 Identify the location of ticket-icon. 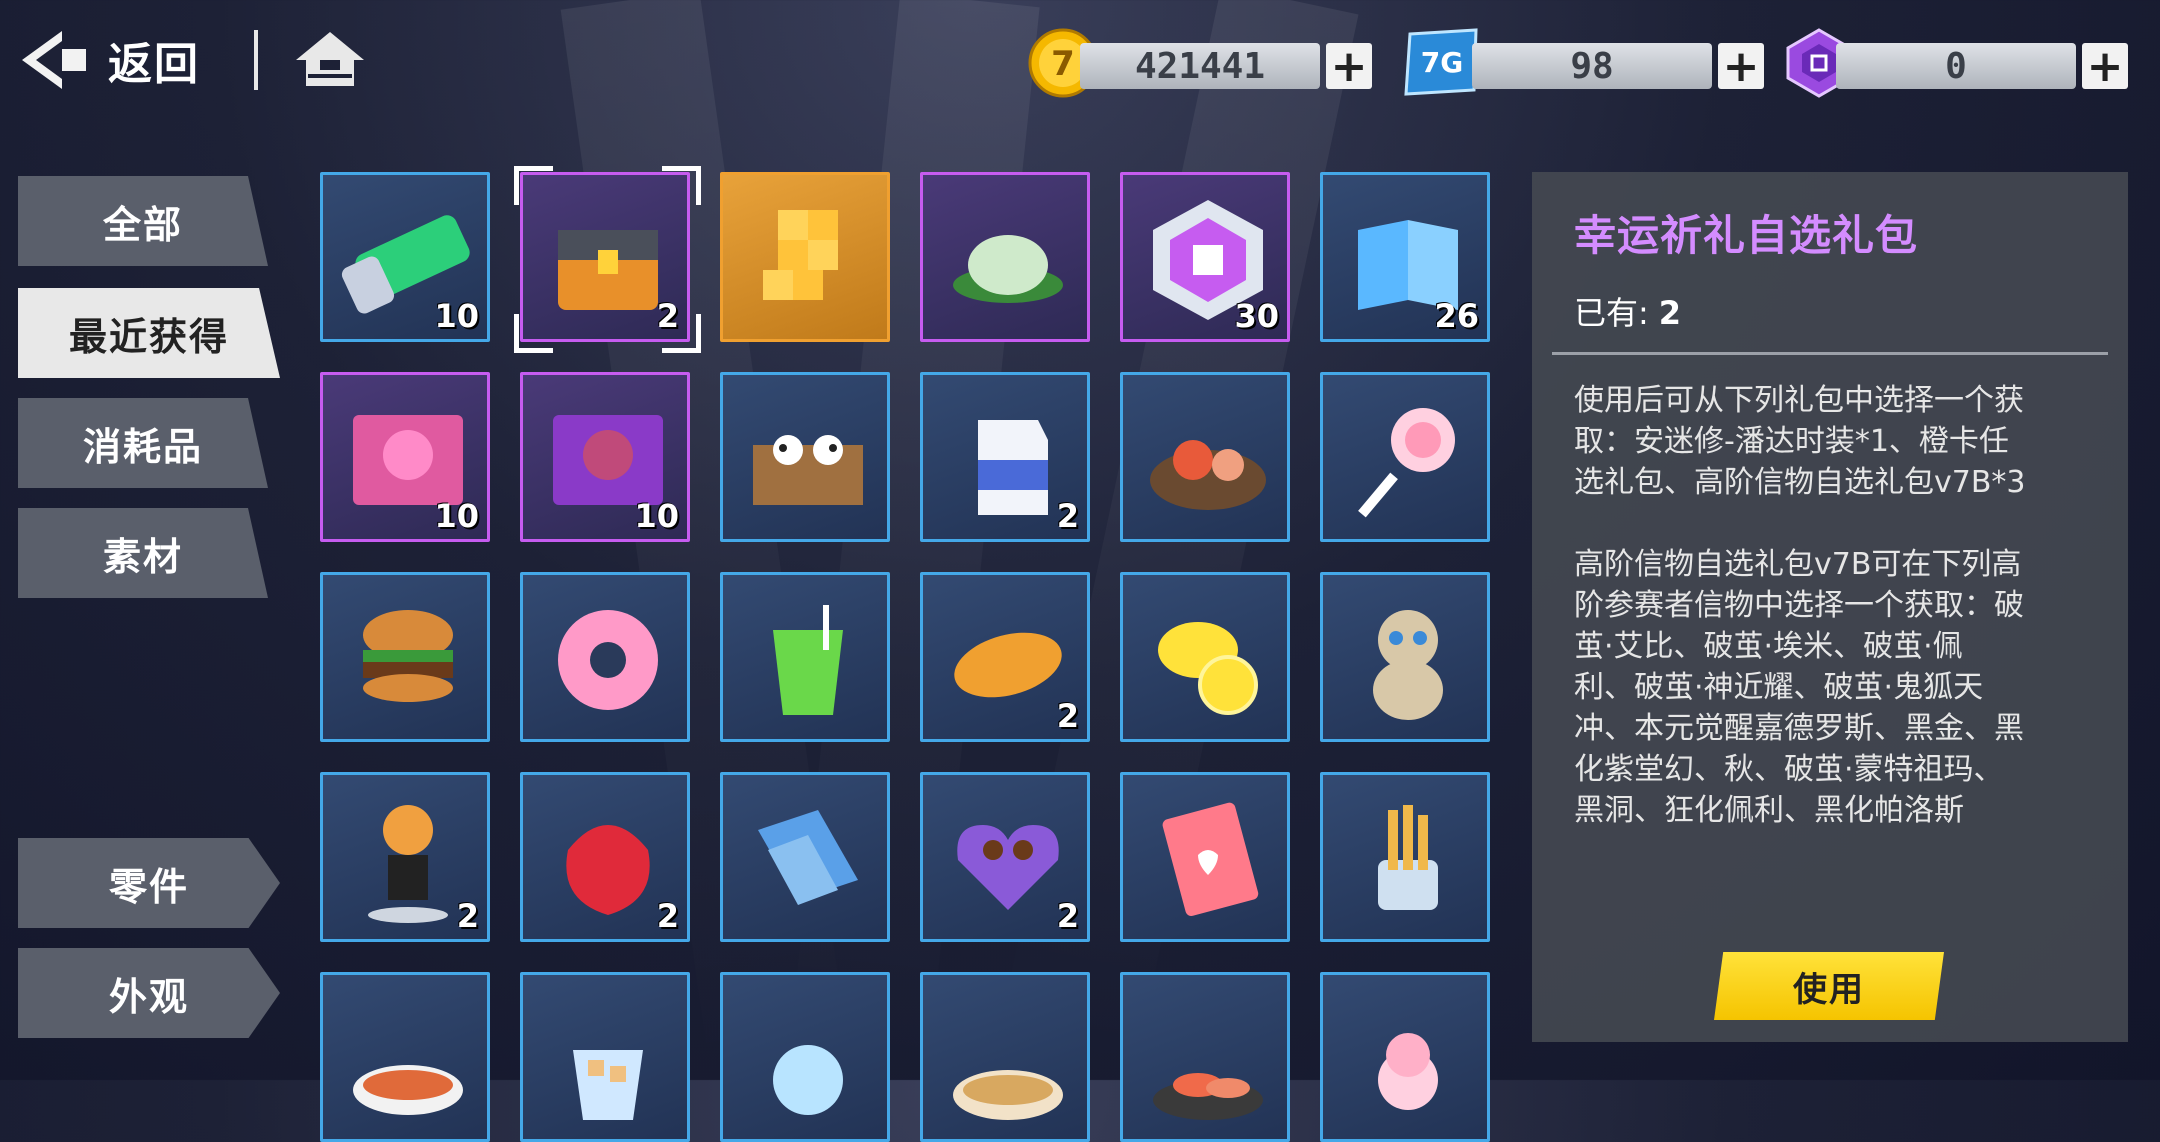
(808, 857).